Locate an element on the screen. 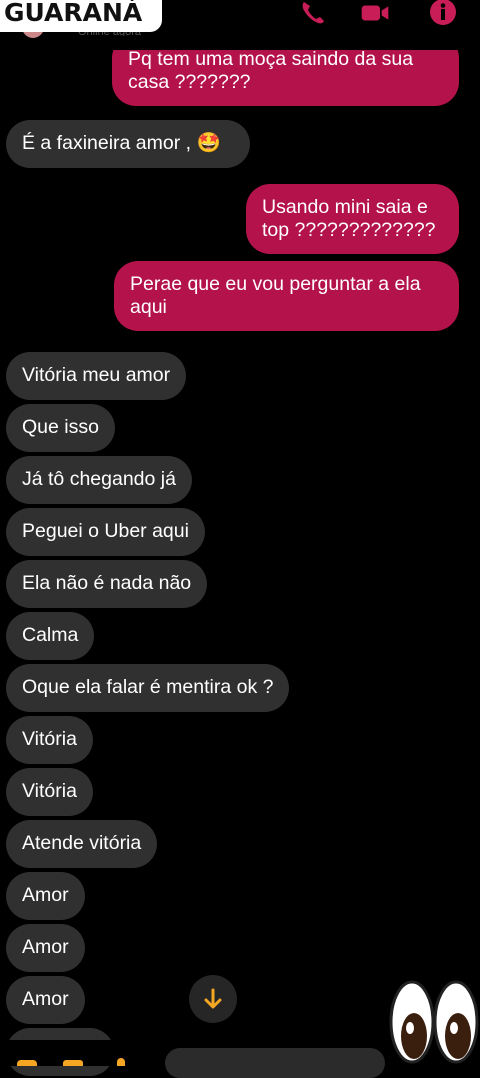  message-bubble-outgoing: Perae que eu vou perguntar a ela aqui is located at coordinates (286, 296).